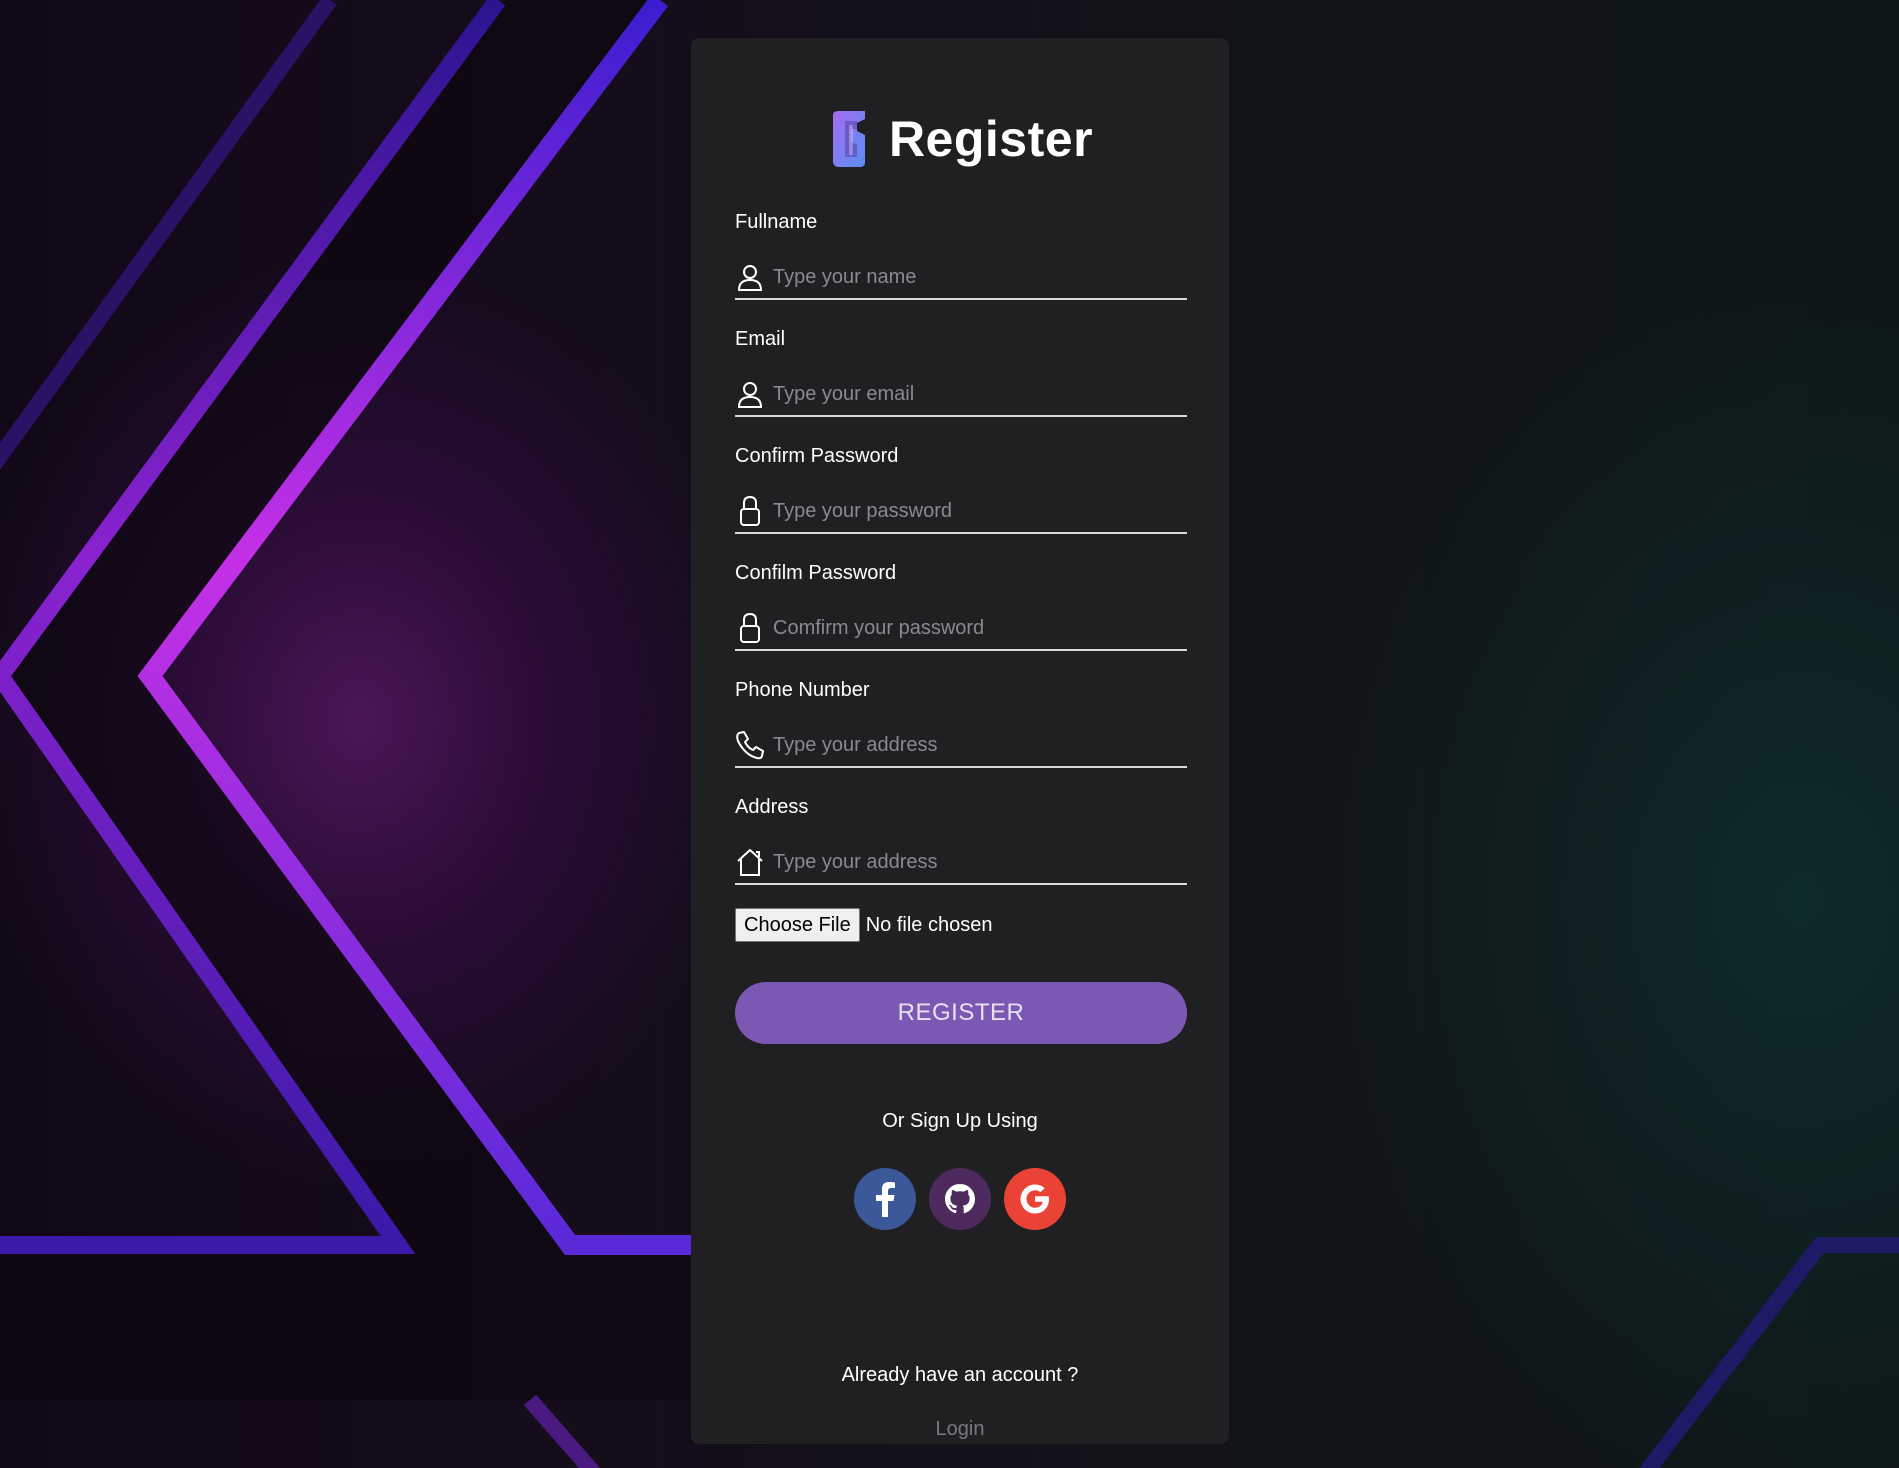  Describe the element at coordinates (961, 489) in the screenshot. I see `password-field: Confirm Password` at that location.